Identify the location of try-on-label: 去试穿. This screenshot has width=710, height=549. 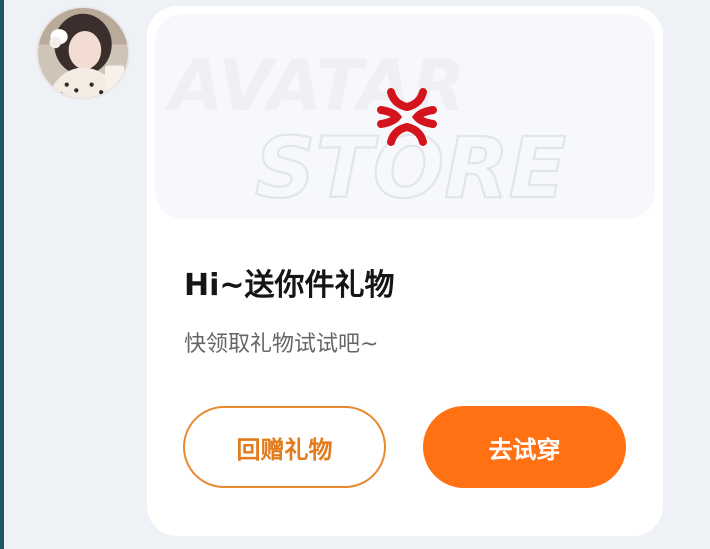
(524, 449).